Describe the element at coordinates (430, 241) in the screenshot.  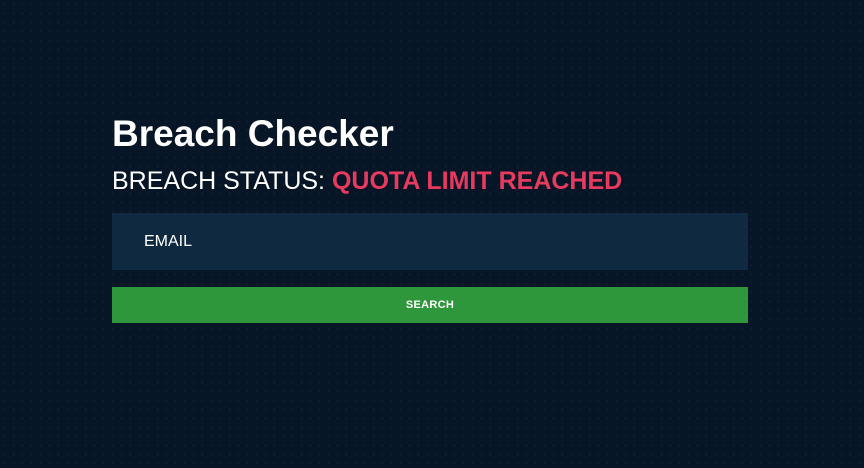
I see `email-field` at that location.